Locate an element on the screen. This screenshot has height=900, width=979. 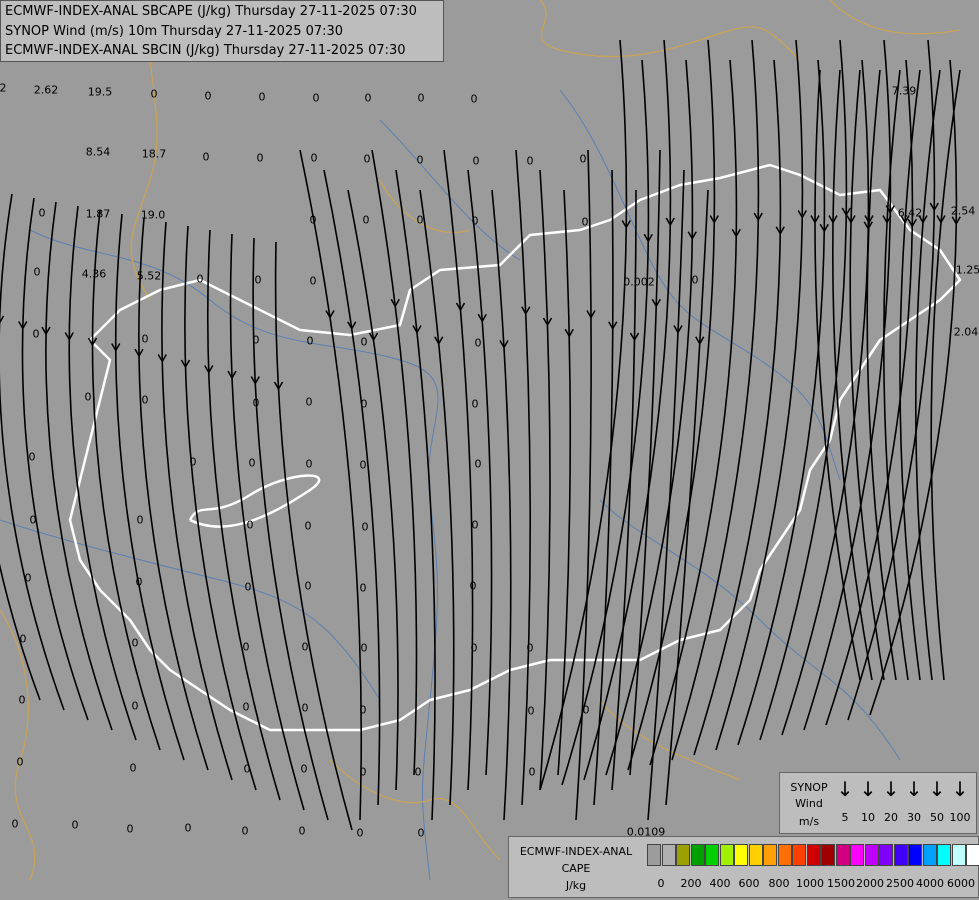
cape-value-label: 5.52 is located at coordinates (149, 276).